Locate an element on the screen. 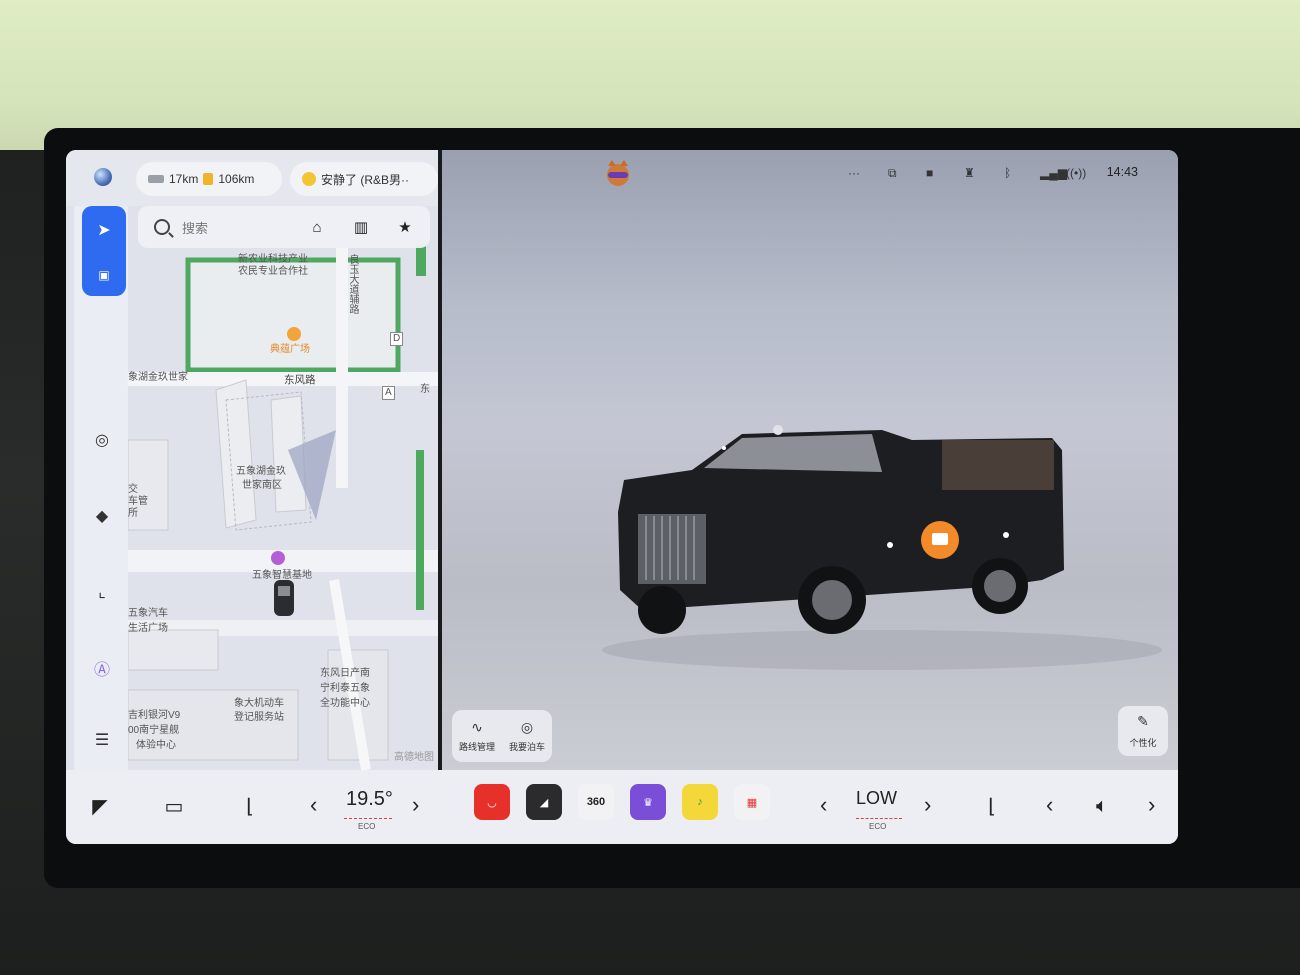 Image resolution: width=1300 pixels, height=975 pixels. fan-increase: › is located at coordinates (927, 805).